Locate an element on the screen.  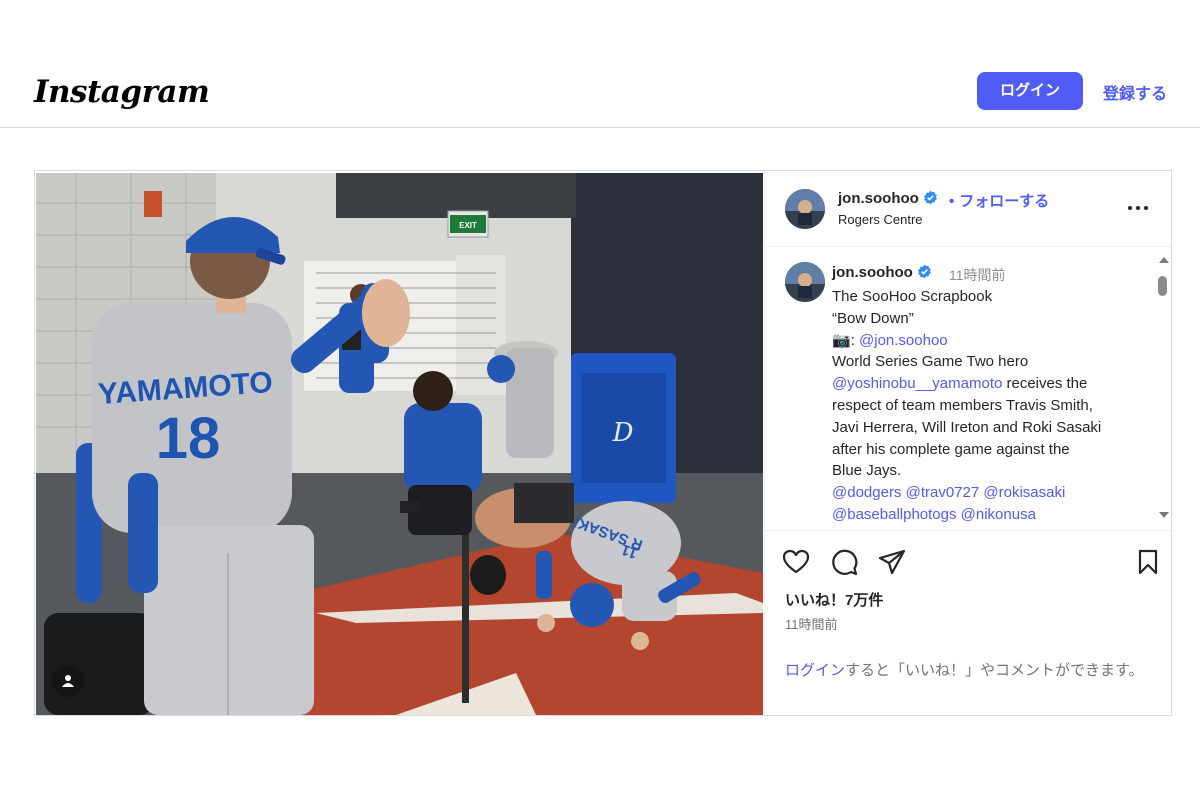
svg-text: D is located at coordinates (623, 433).